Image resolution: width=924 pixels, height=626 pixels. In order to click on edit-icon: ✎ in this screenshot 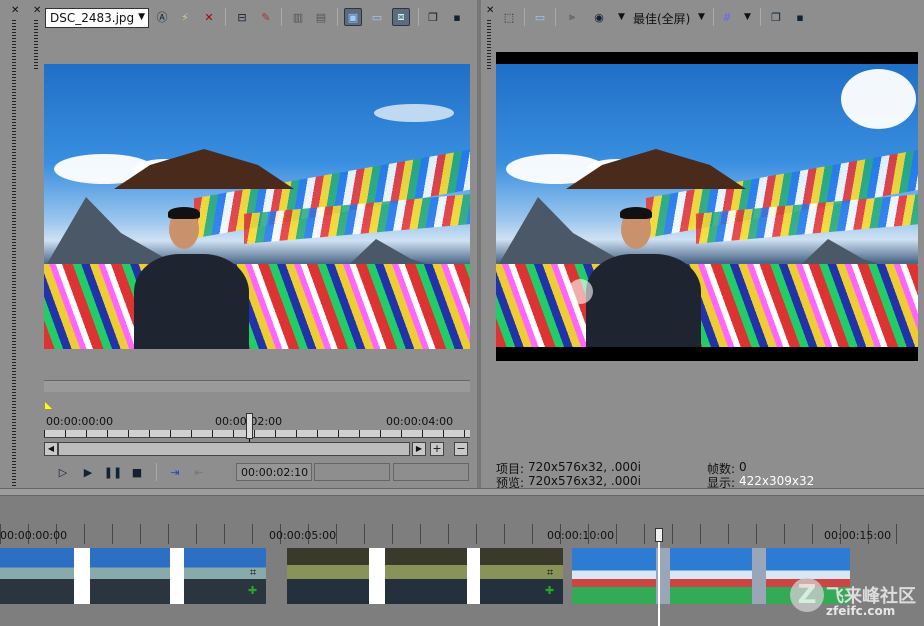, I will do `click(266, 17)`.